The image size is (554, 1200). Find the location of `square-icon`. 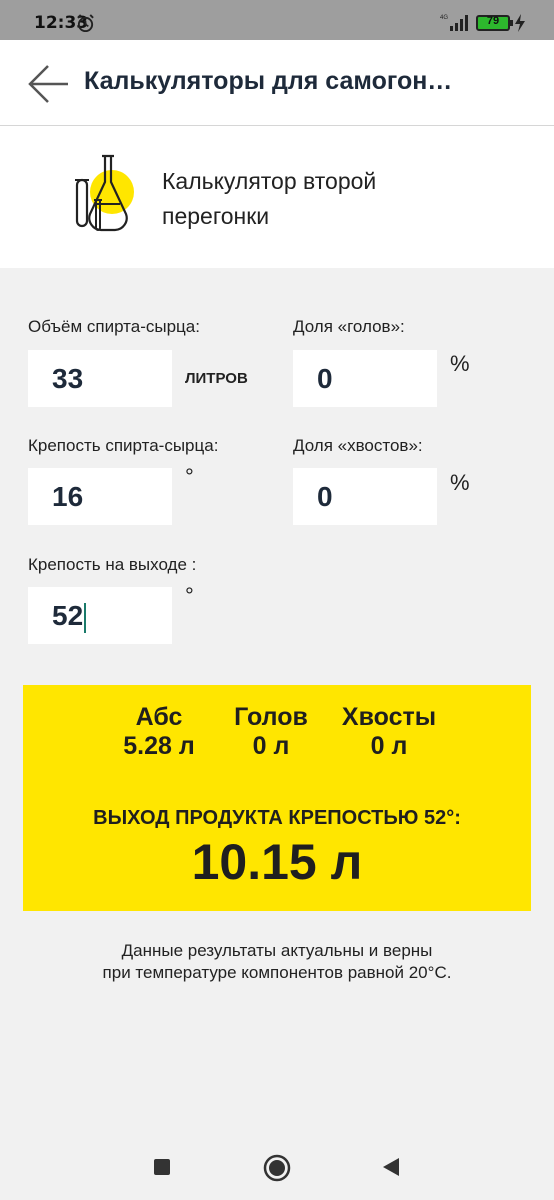

square-icon is located at coordinates (162, 1167).